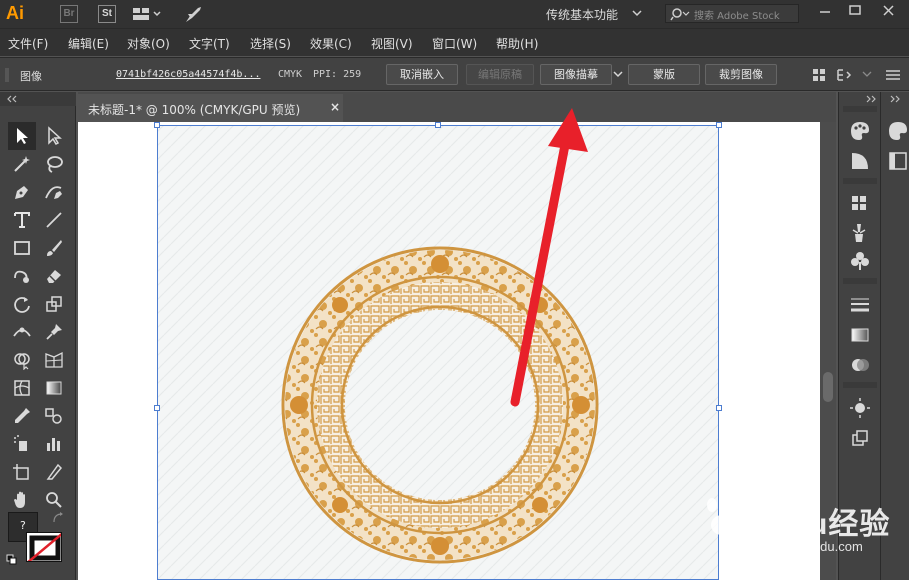 The image size is (909, 580). Describe the element at coordinates (209, 43) in the screenshot. I see `menu-type: 文字(T)` at that location.